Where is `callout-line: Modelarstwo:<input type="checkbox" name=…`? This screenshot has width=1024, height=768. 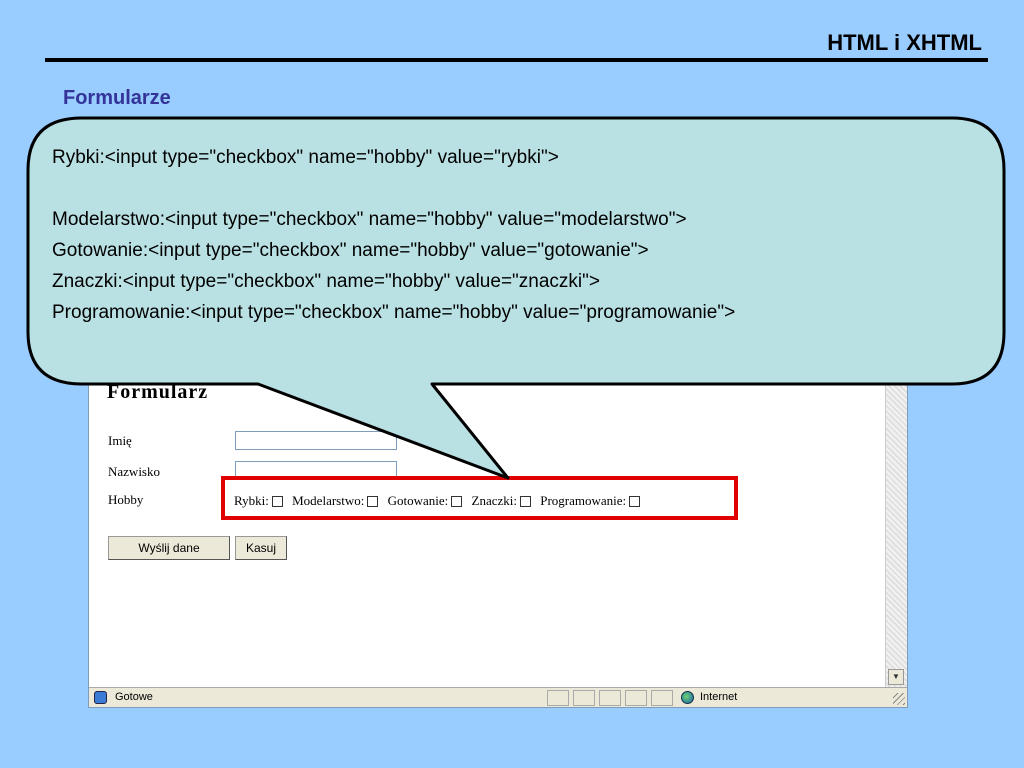 callout-line: Modelarstwo:<input type="checkbox" name=… is located at coordinates (369, 219).